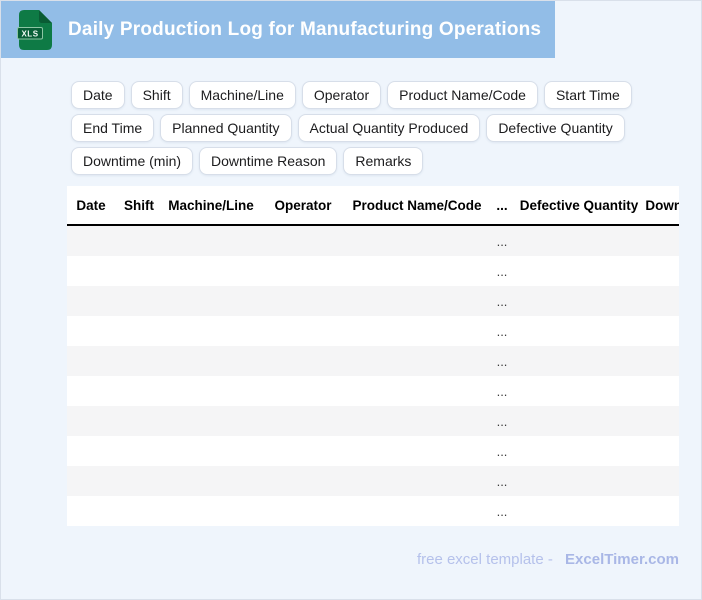 This screenshot has width=702, height=600. I want to click on column-chip: Machine/Line, so click(242, 95).